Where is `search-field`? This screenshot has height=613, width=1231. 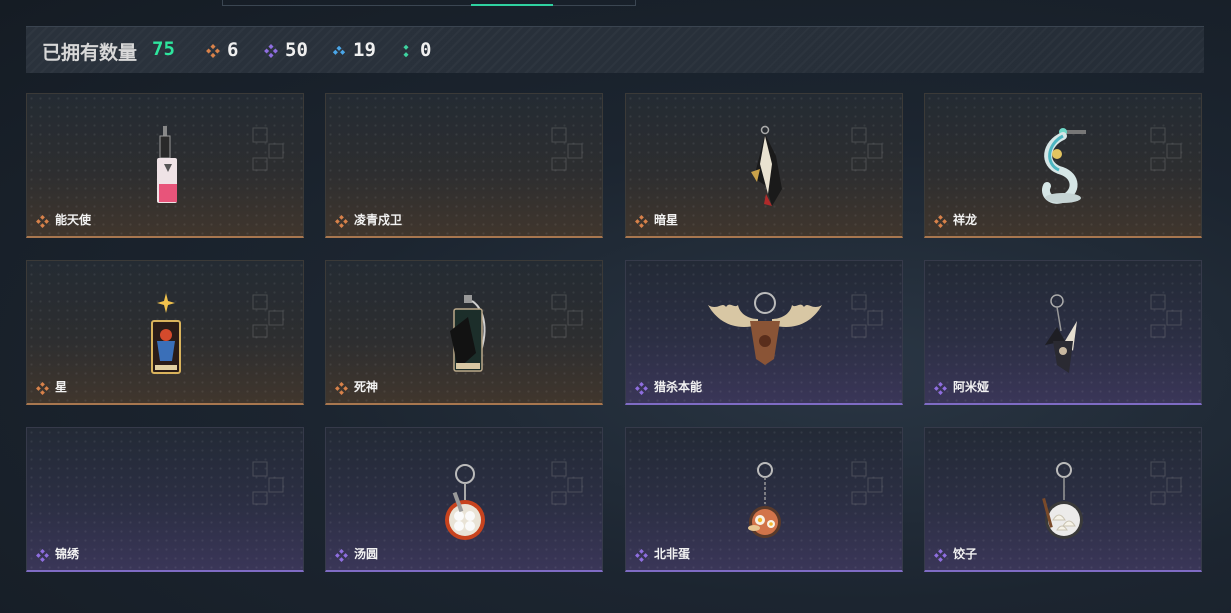 search-field is located at coordinates (429, 3).